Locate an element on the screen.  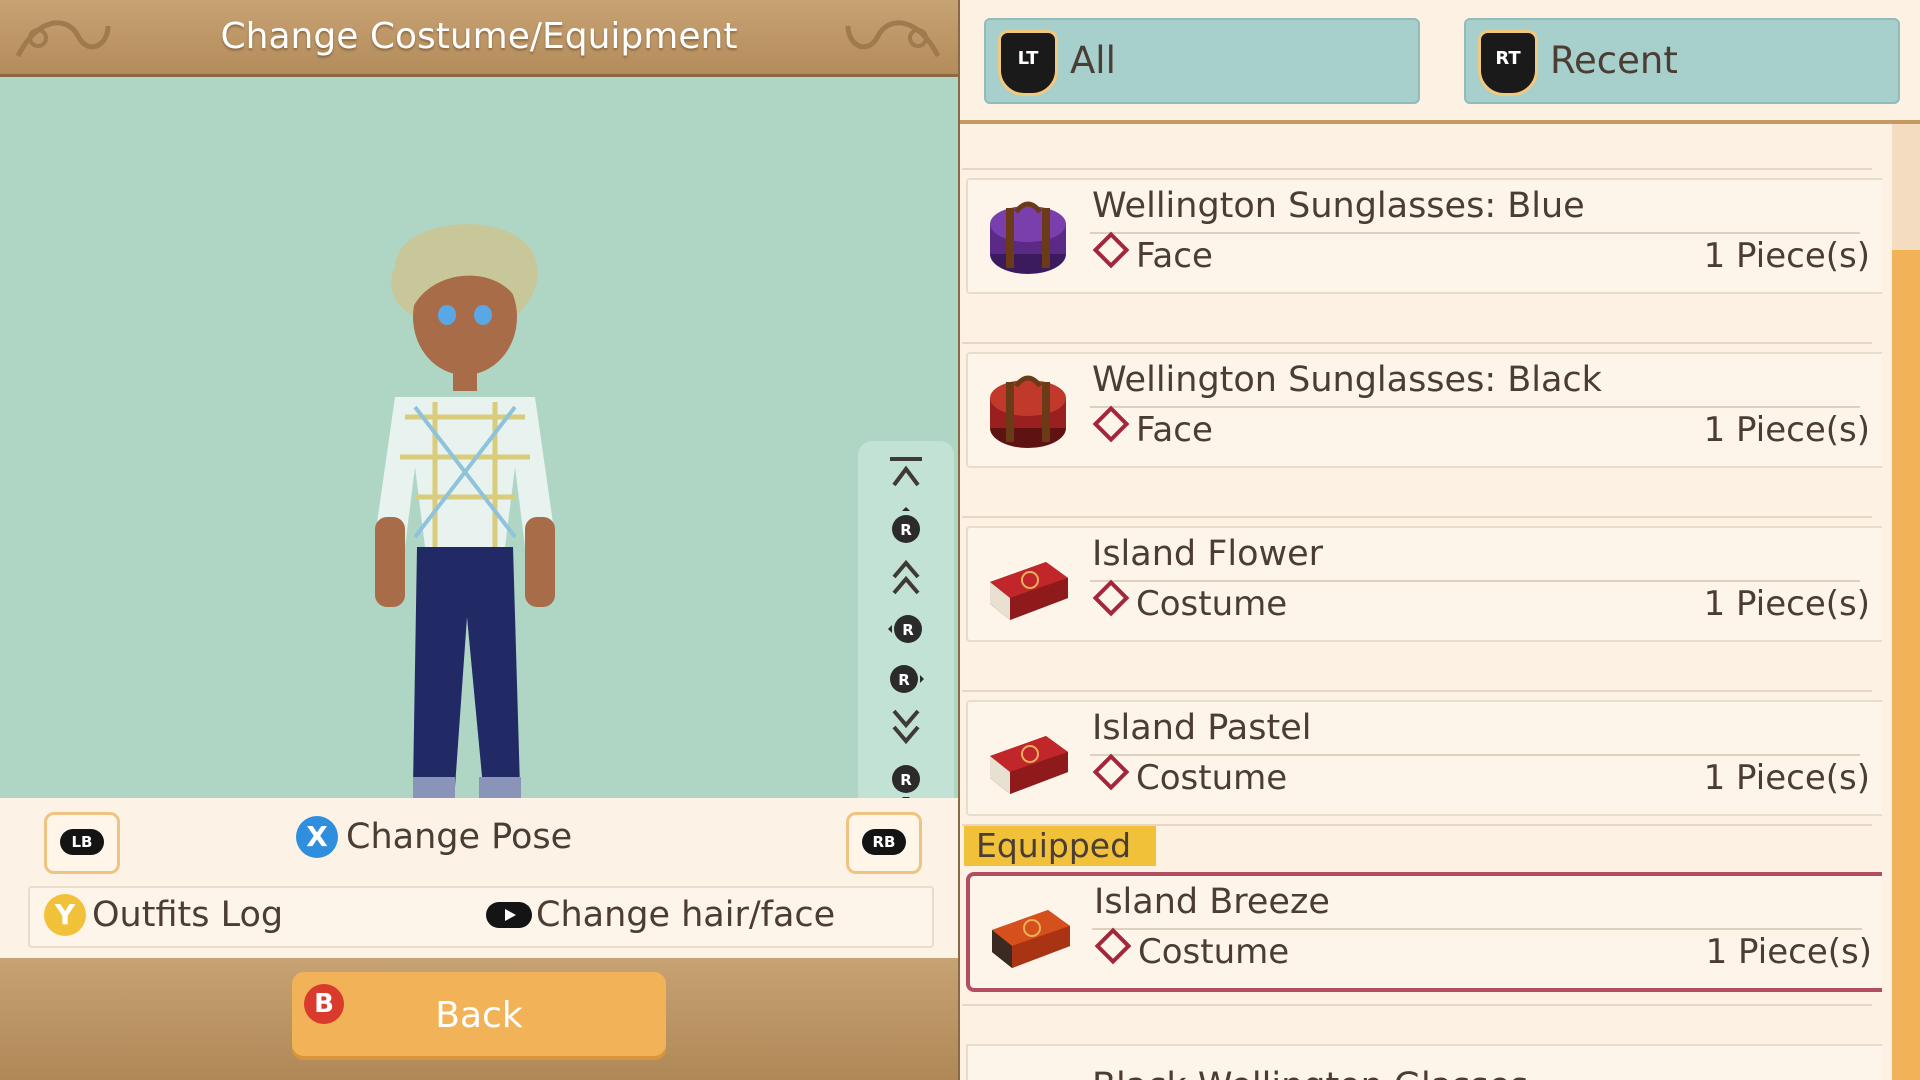
equipped-badge: Equipped is located at coordinates (1060, 846).